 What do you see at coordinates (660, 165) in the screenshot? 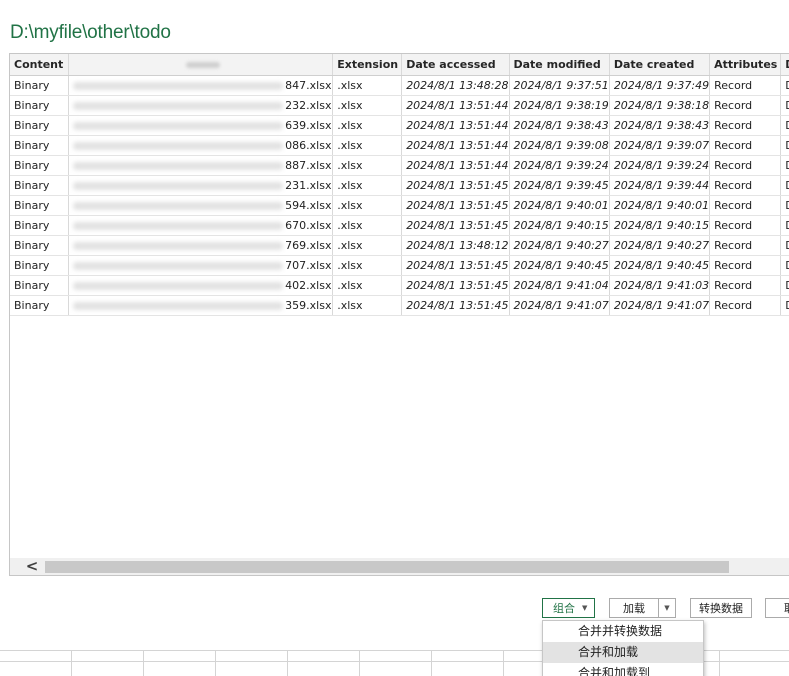
I see `cell-date-created: 2024/8/1 9:39:24` at bounding box center [660, 165].